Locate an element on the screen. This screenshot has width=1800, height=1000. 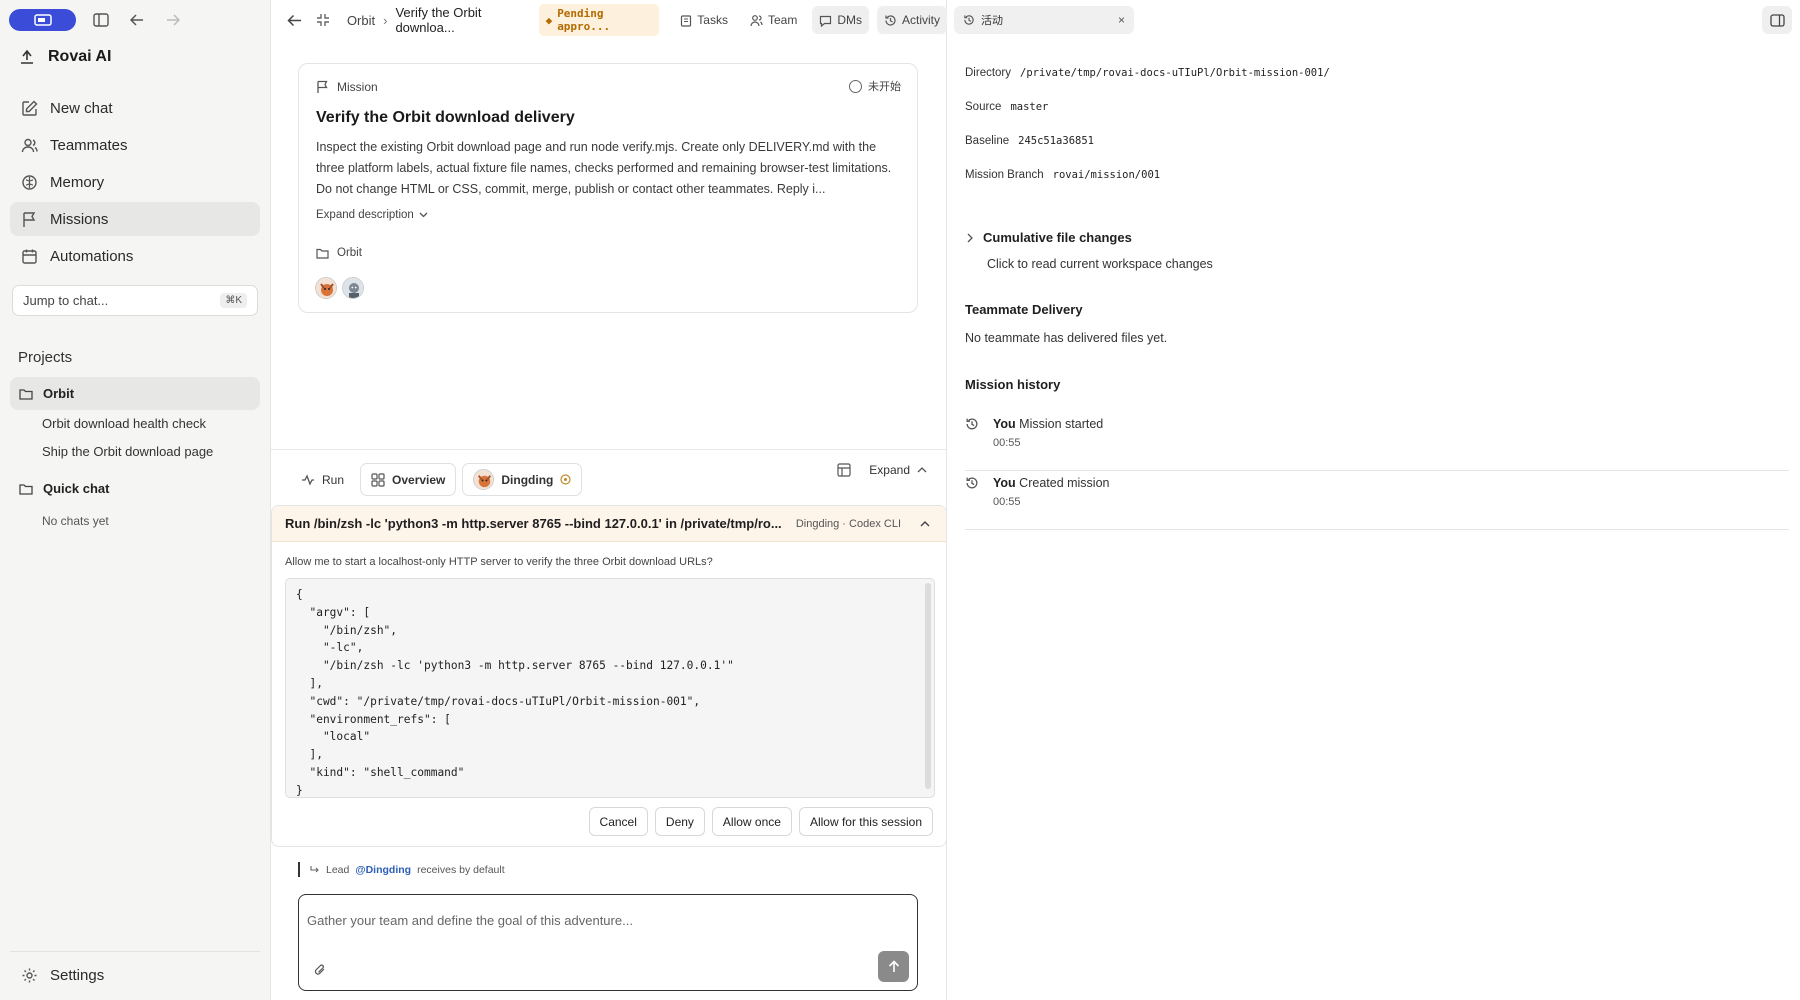
project-chat-item: Ship the Orbit download page is located at coordinates (127, 451).